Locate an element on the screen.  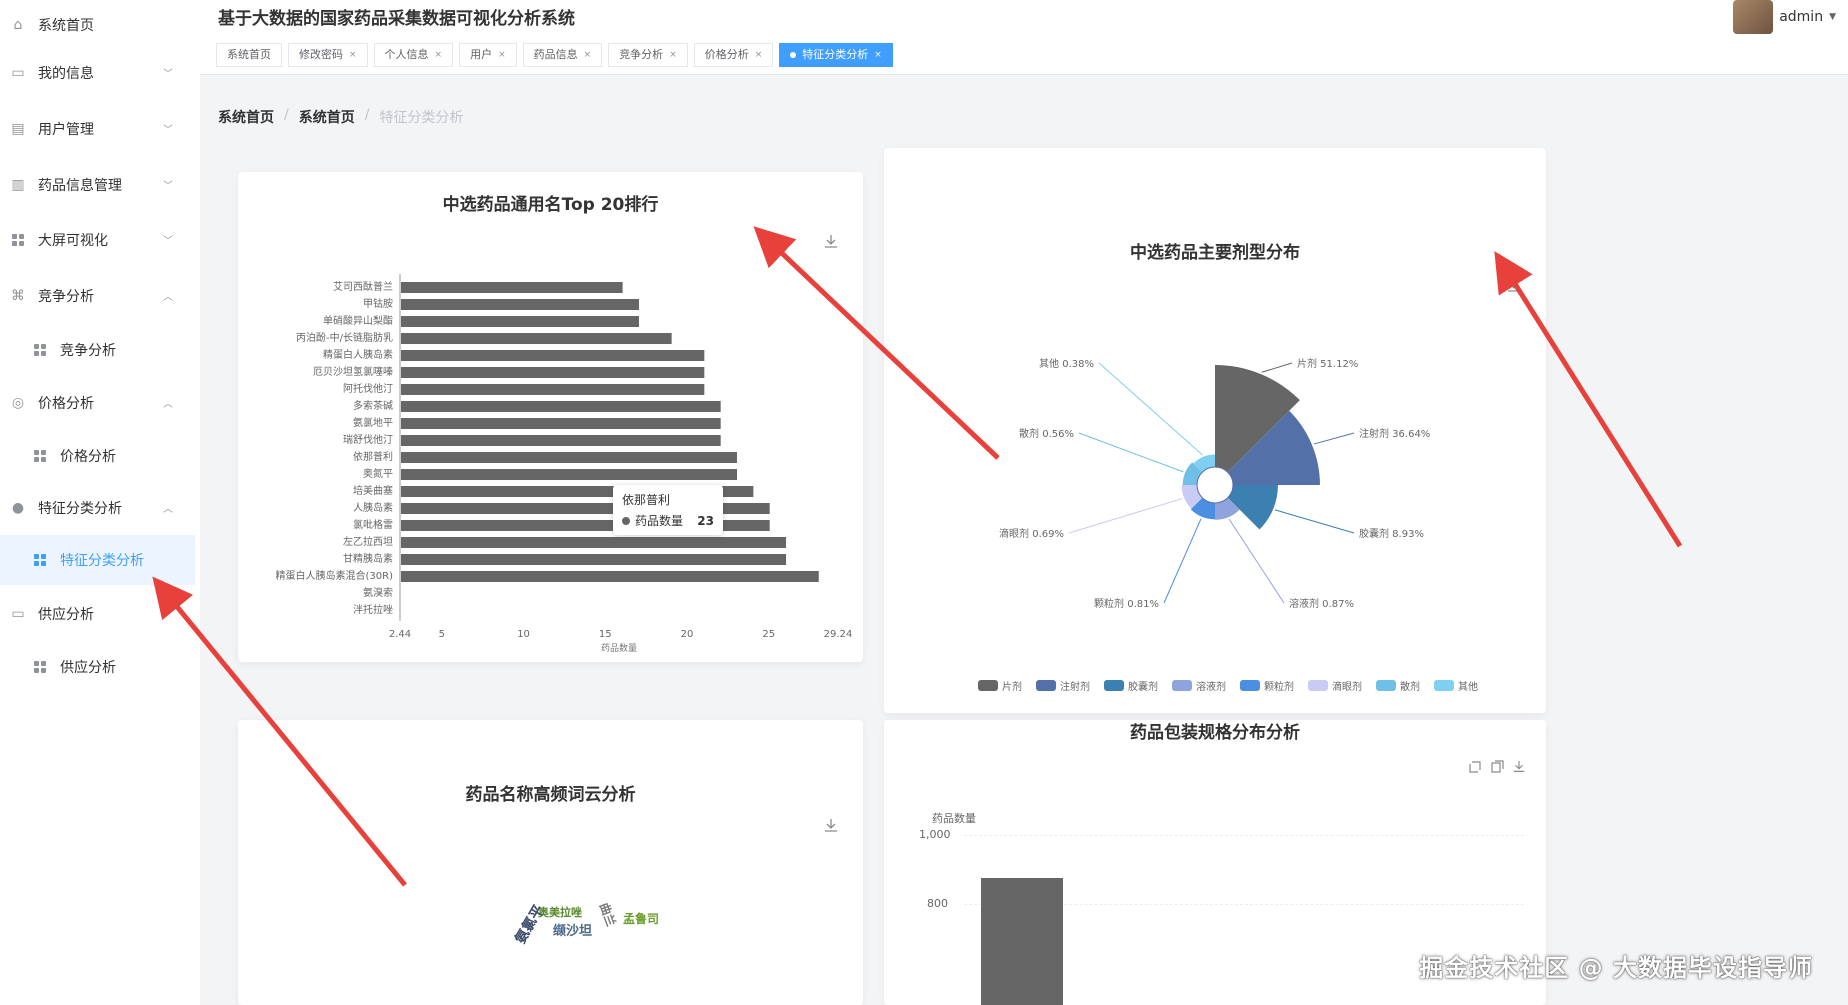
sidebar-item-5: ⌘ 竞争分析 ︿ is located at coordinates (97, 296).